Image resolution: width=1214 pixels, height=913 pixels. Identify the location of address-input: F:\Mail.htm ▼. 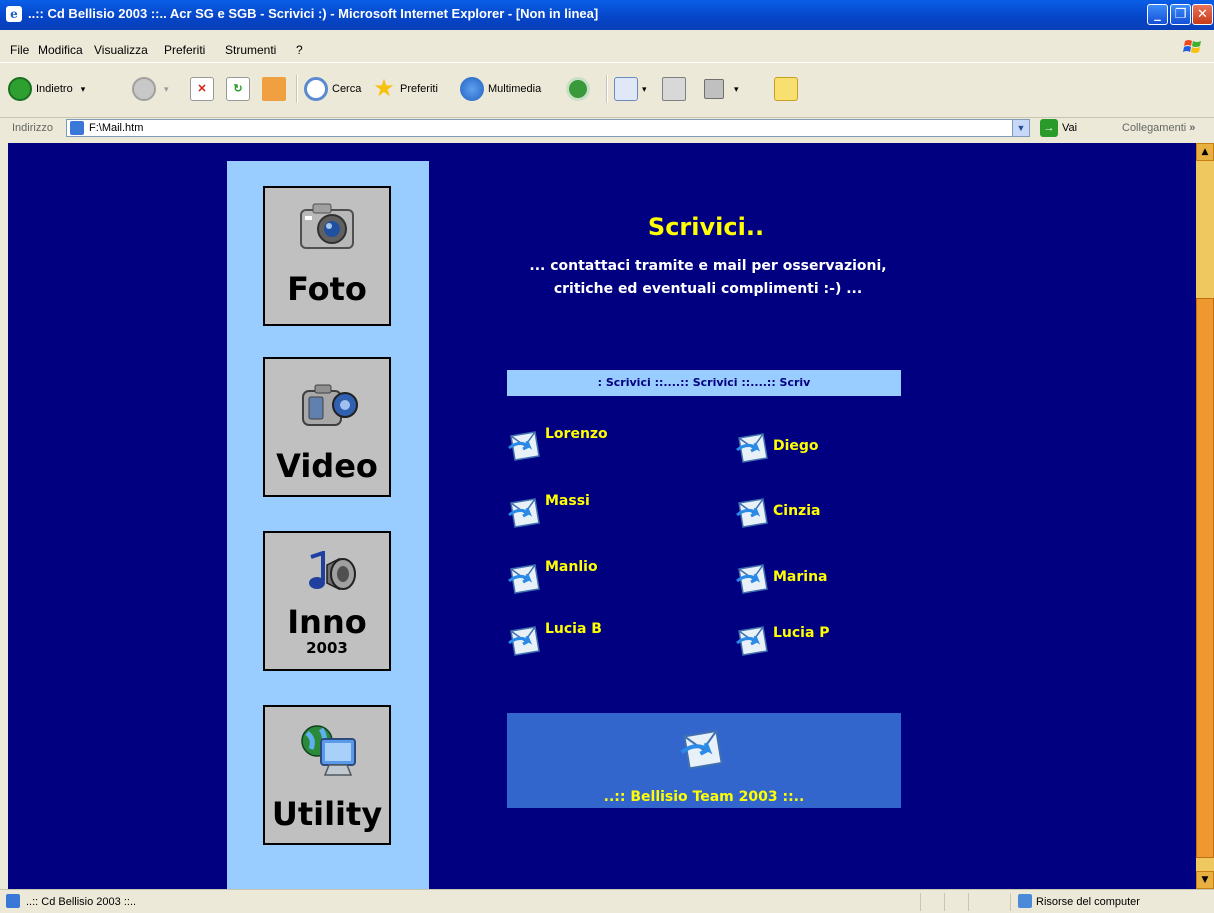
(548, 128).